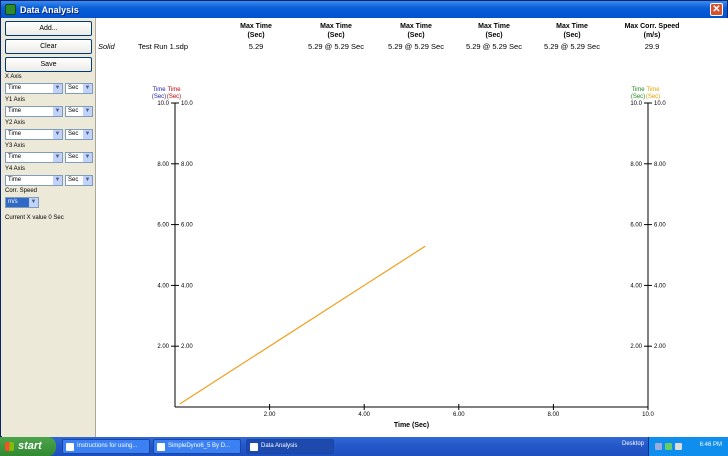 Image resolution: width=728 pixels, height=456 pixels. What do you see at coordinates (49, 9) in the screenshot?
I see `window-title: Data Analysis` at bounding box center [49, 9].